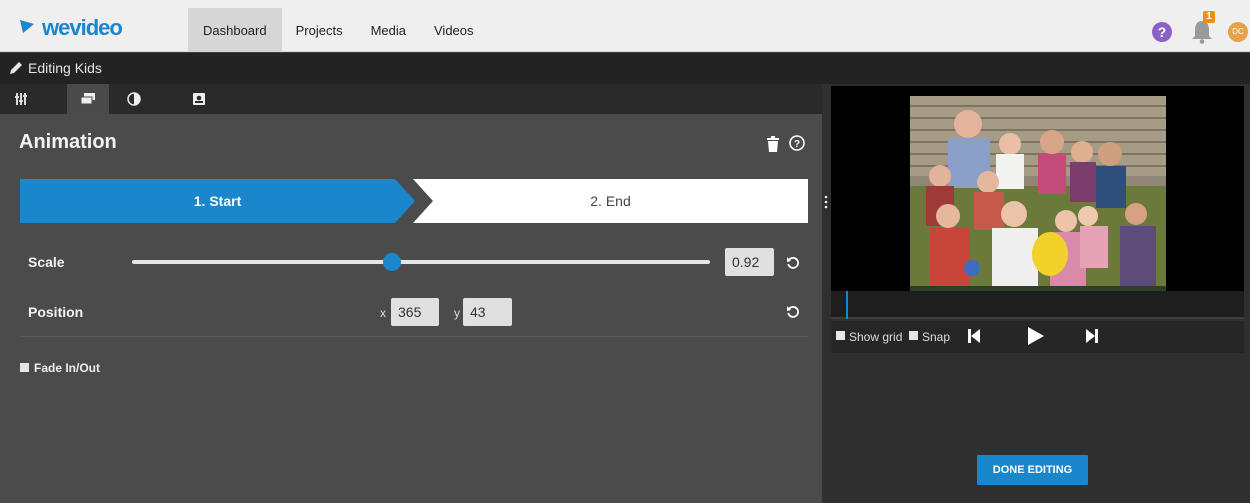 The height and width of the screenshot is (503, 1250). What do you see at coordinates (1209, 17) in the screenshot?
I see `notification-badge: 1` at bounding box center [1209, 17].